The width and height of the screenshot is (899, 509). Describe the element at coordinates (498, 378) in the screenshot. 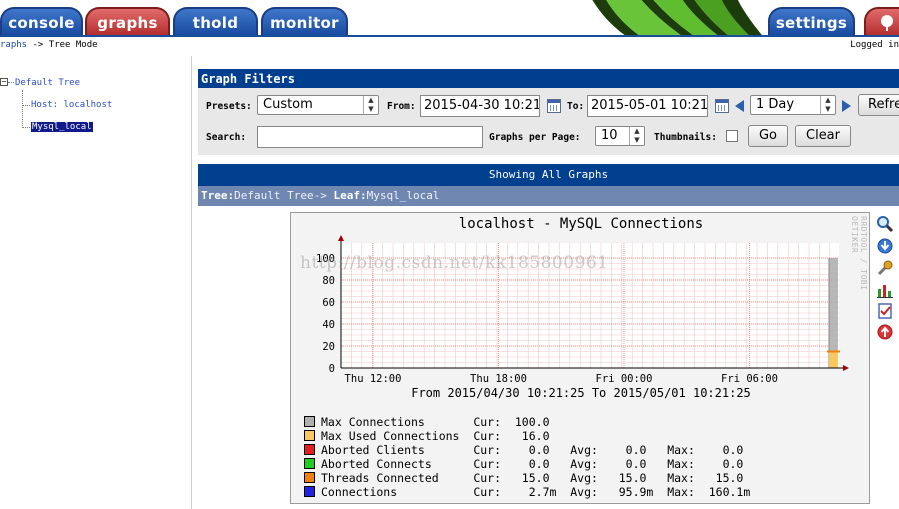

I see `x-tick-label: Thu 18:00` at that location.